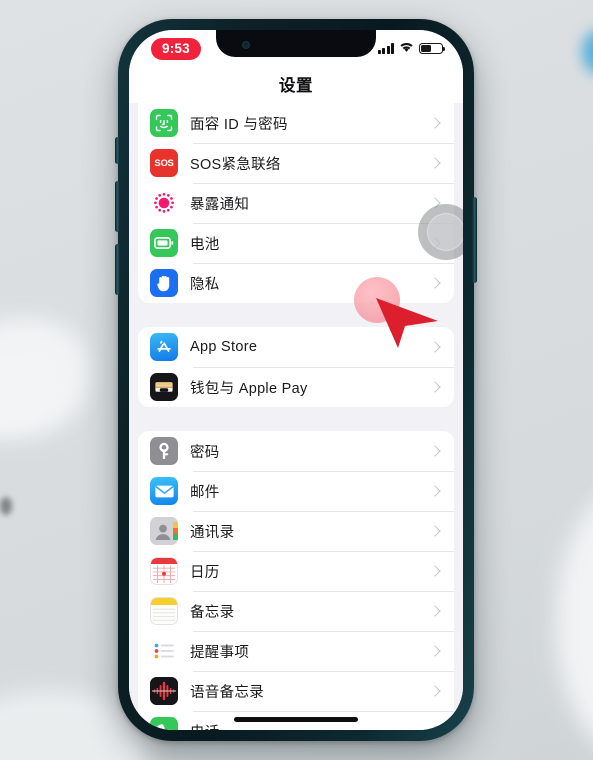 This screenshot has height=760, width=593. I want to click on settings-row-label: 备忘录, so click(212, 612).